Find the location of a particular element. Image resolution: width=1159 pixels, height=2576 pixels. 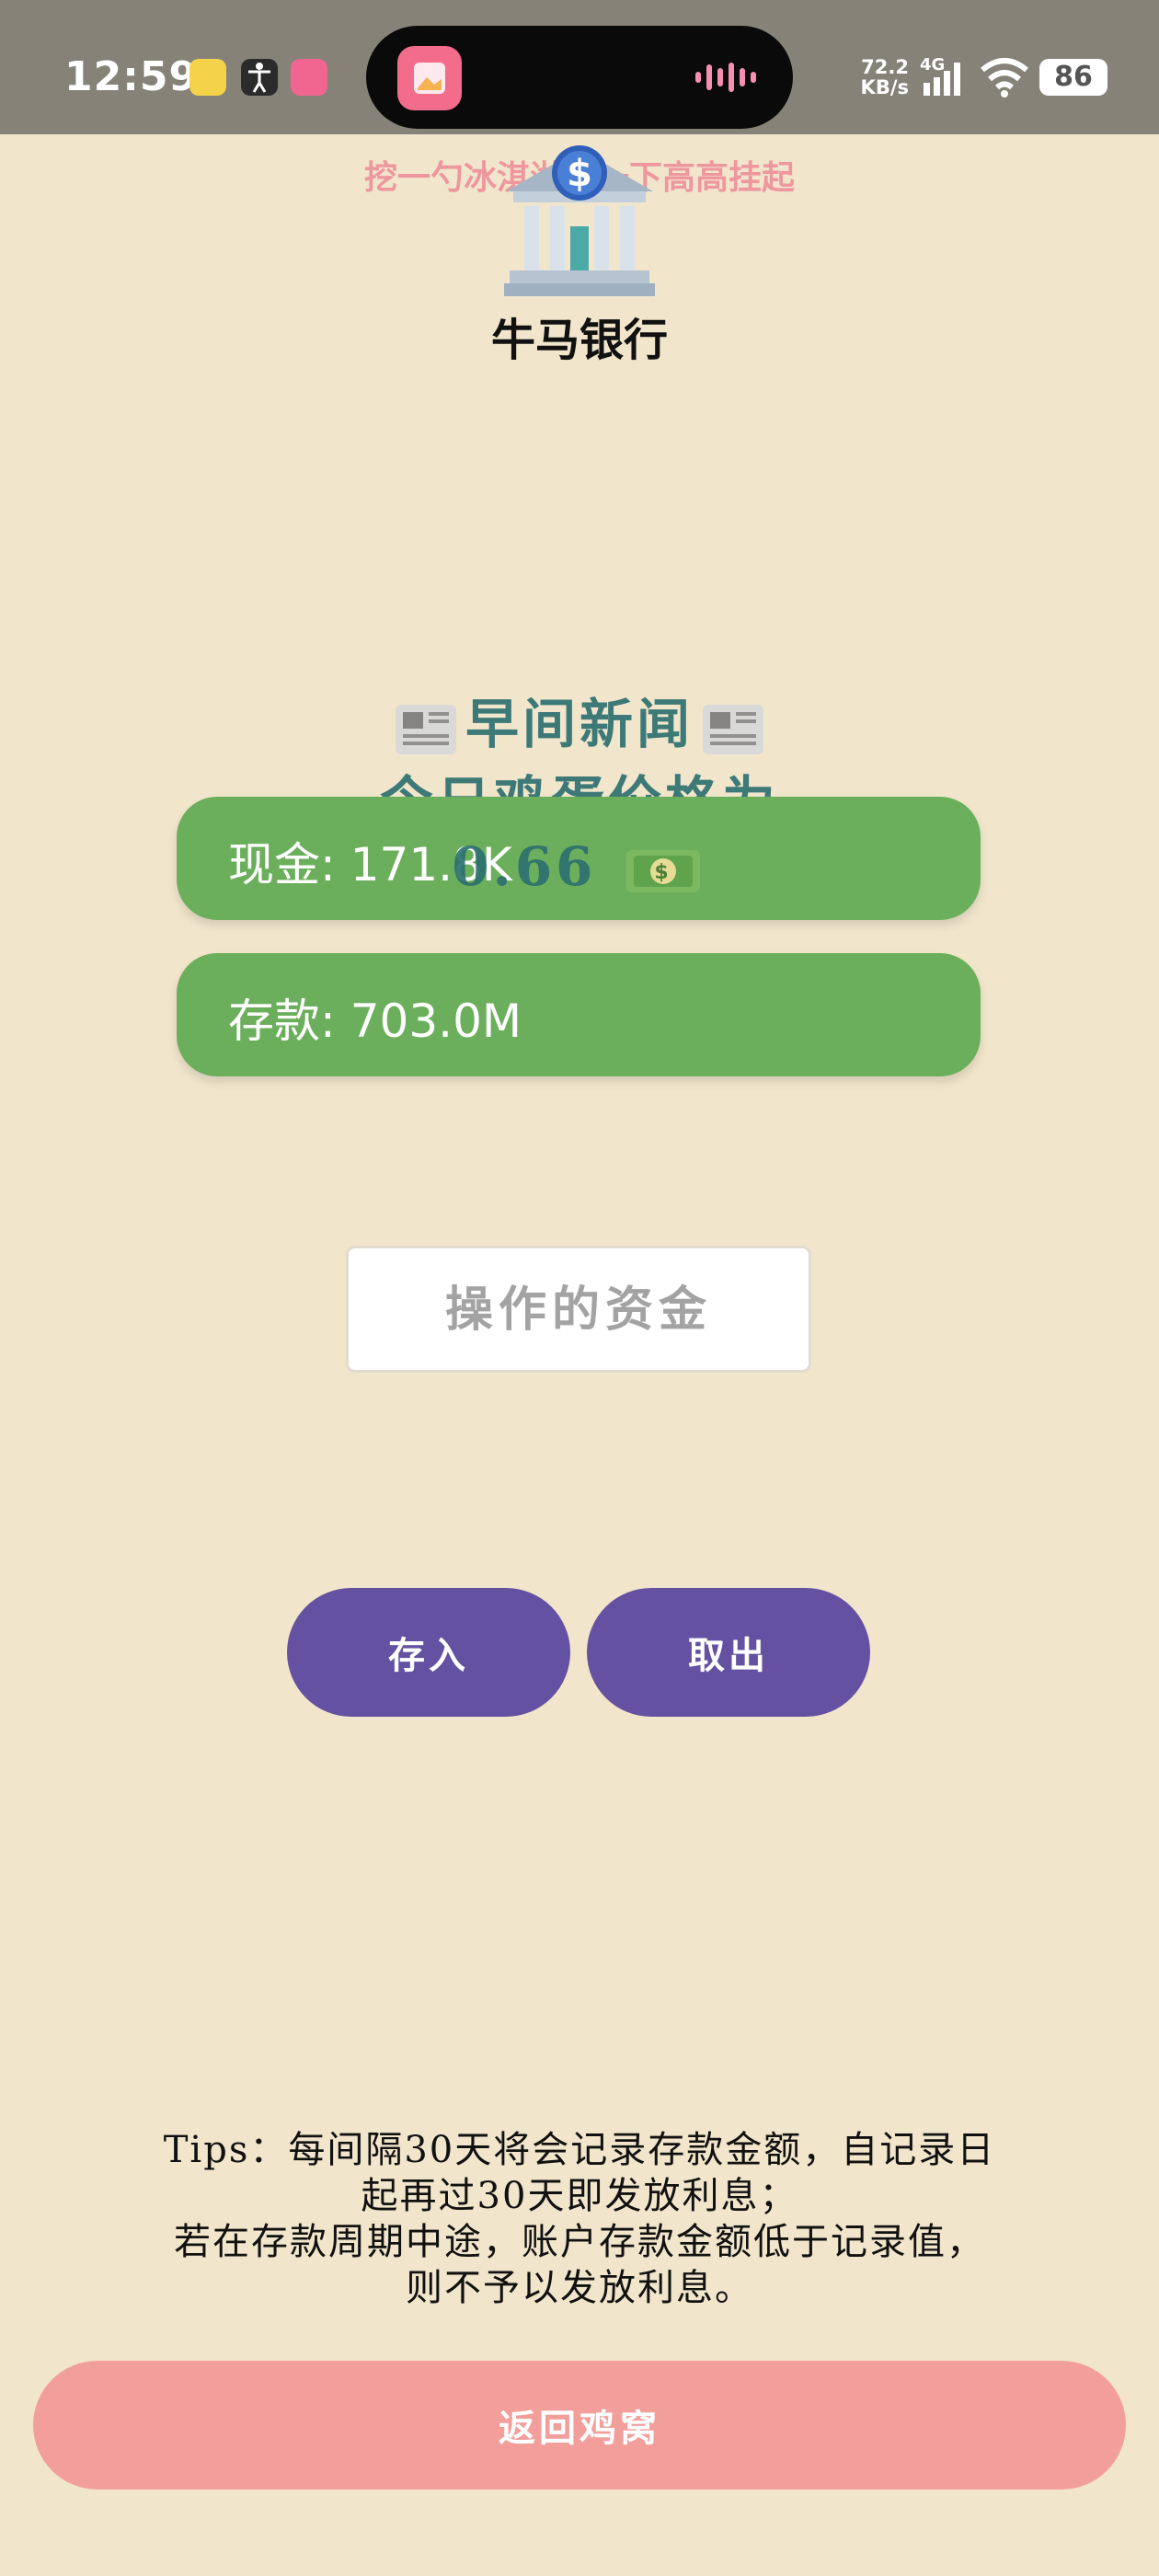

tips-line: 起再过30天即发放利息； is located at coordinates (579, 2196).